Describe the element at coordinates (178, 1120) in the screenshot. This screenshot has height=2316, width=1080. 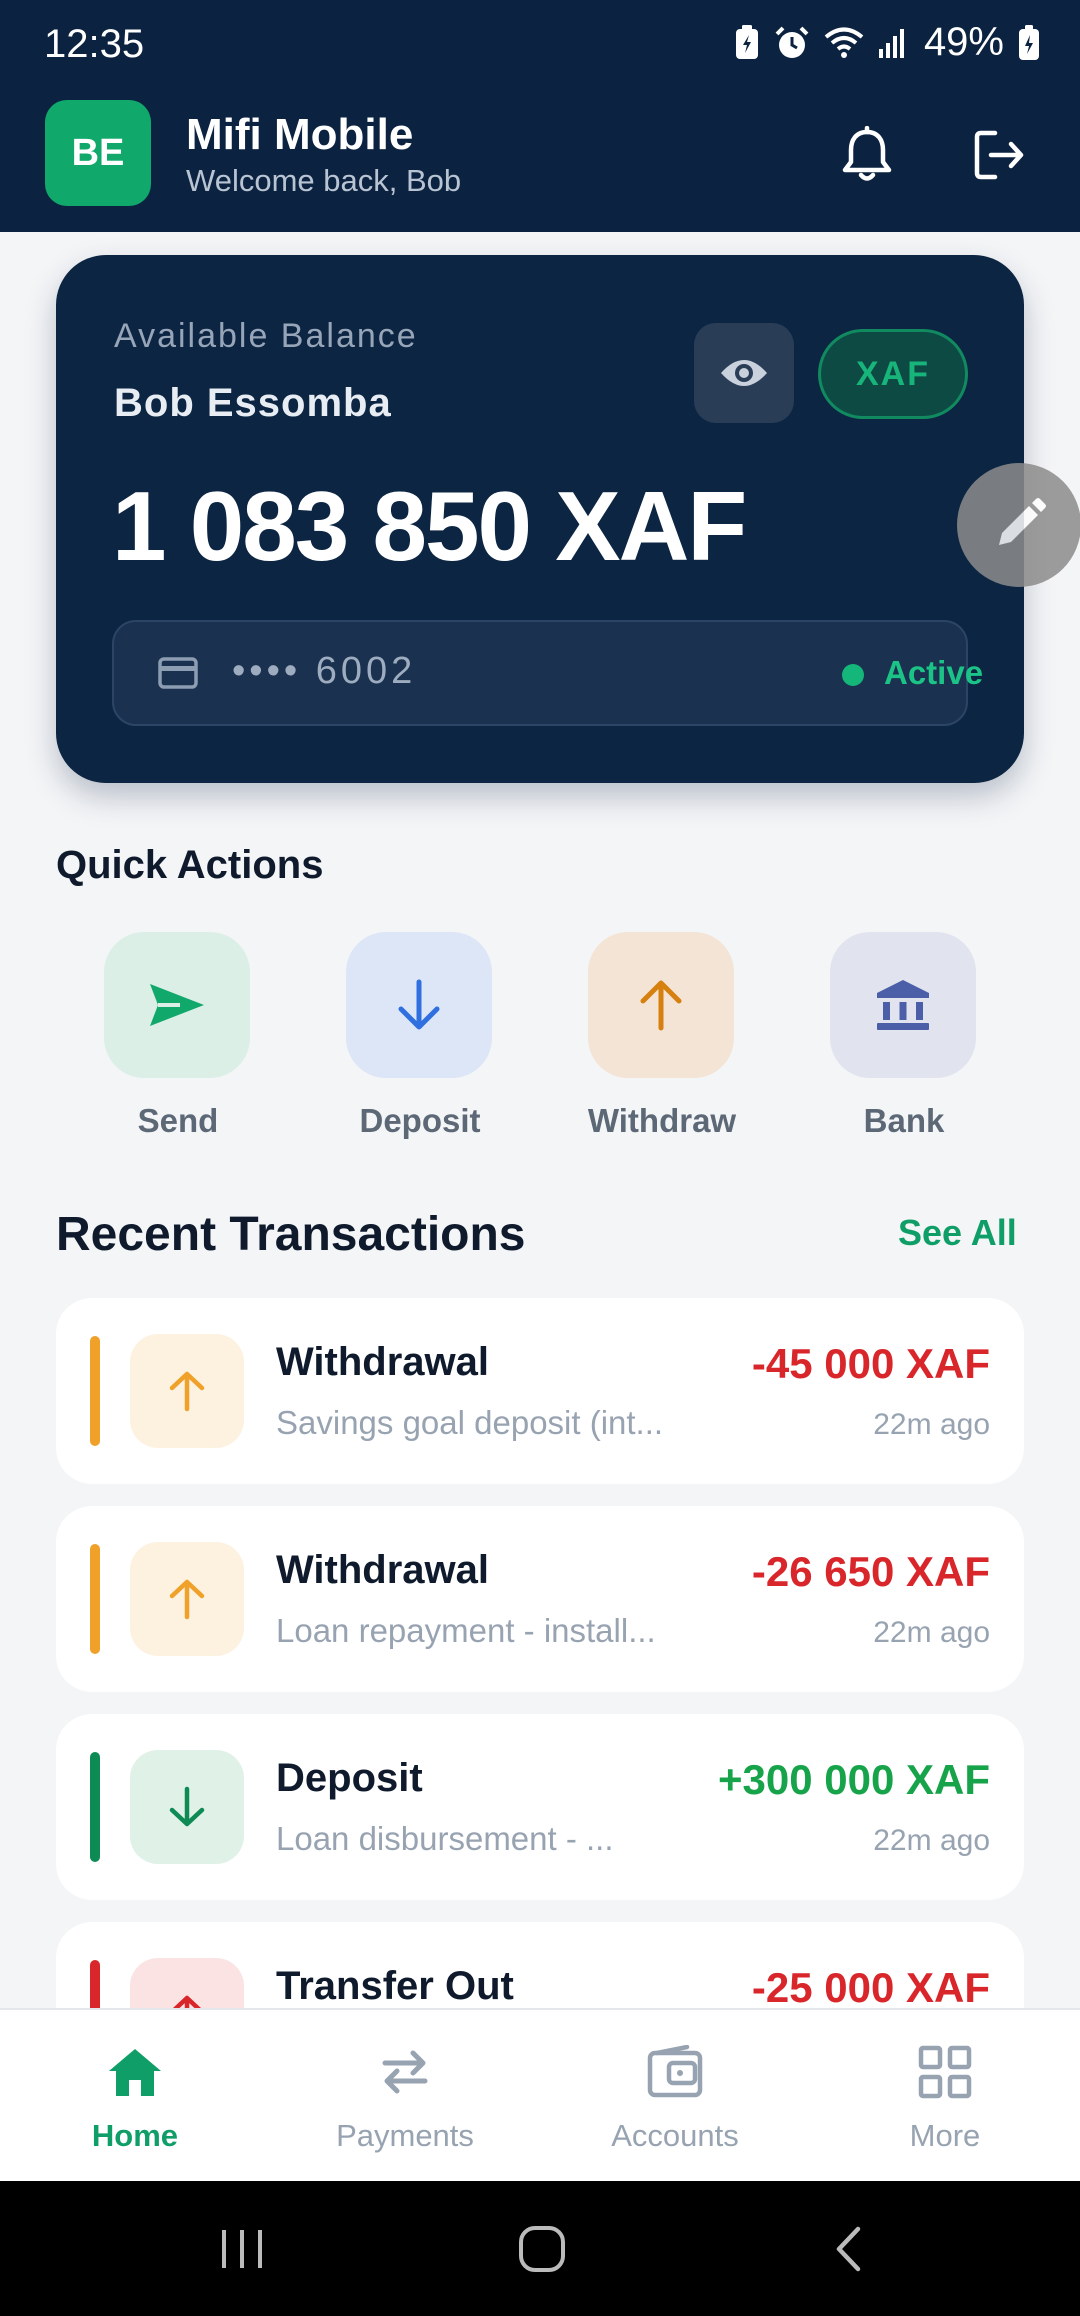
I see `quick-action-label: Send` at that location.